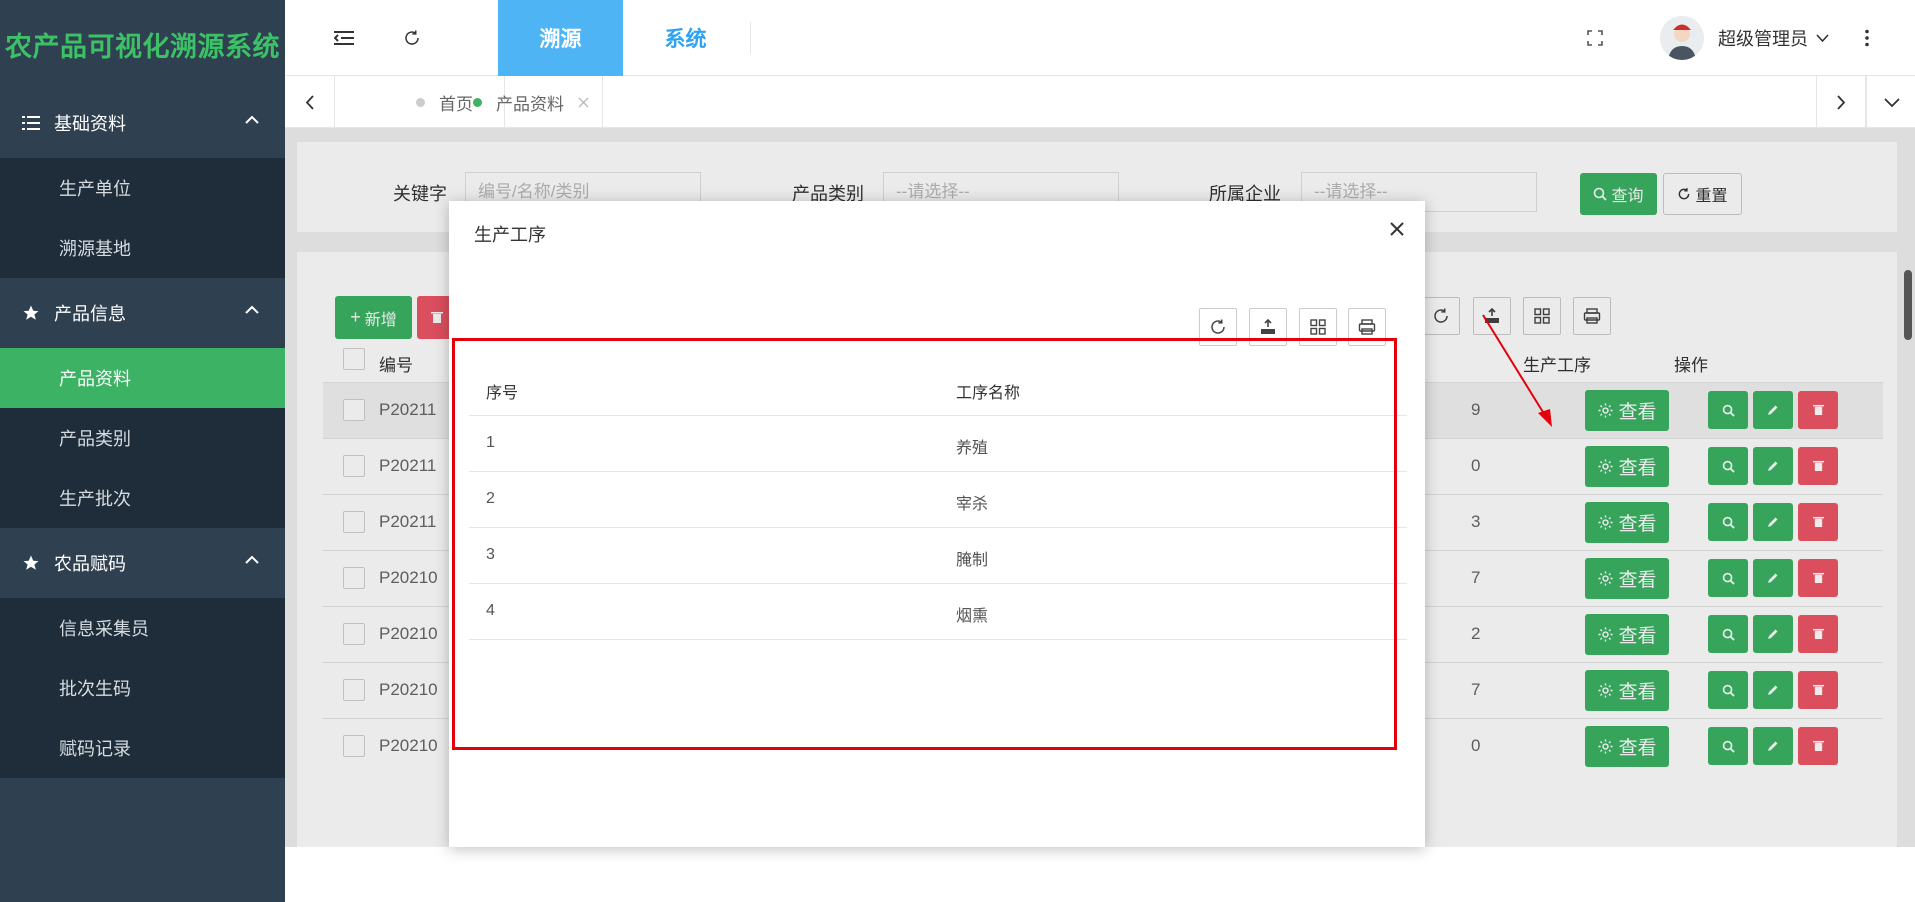 This screenshot has width=1915, height=902. Describe the element at coordinates (1822, 38) in the screenshot. I see `chevron-down-icon` at that location.